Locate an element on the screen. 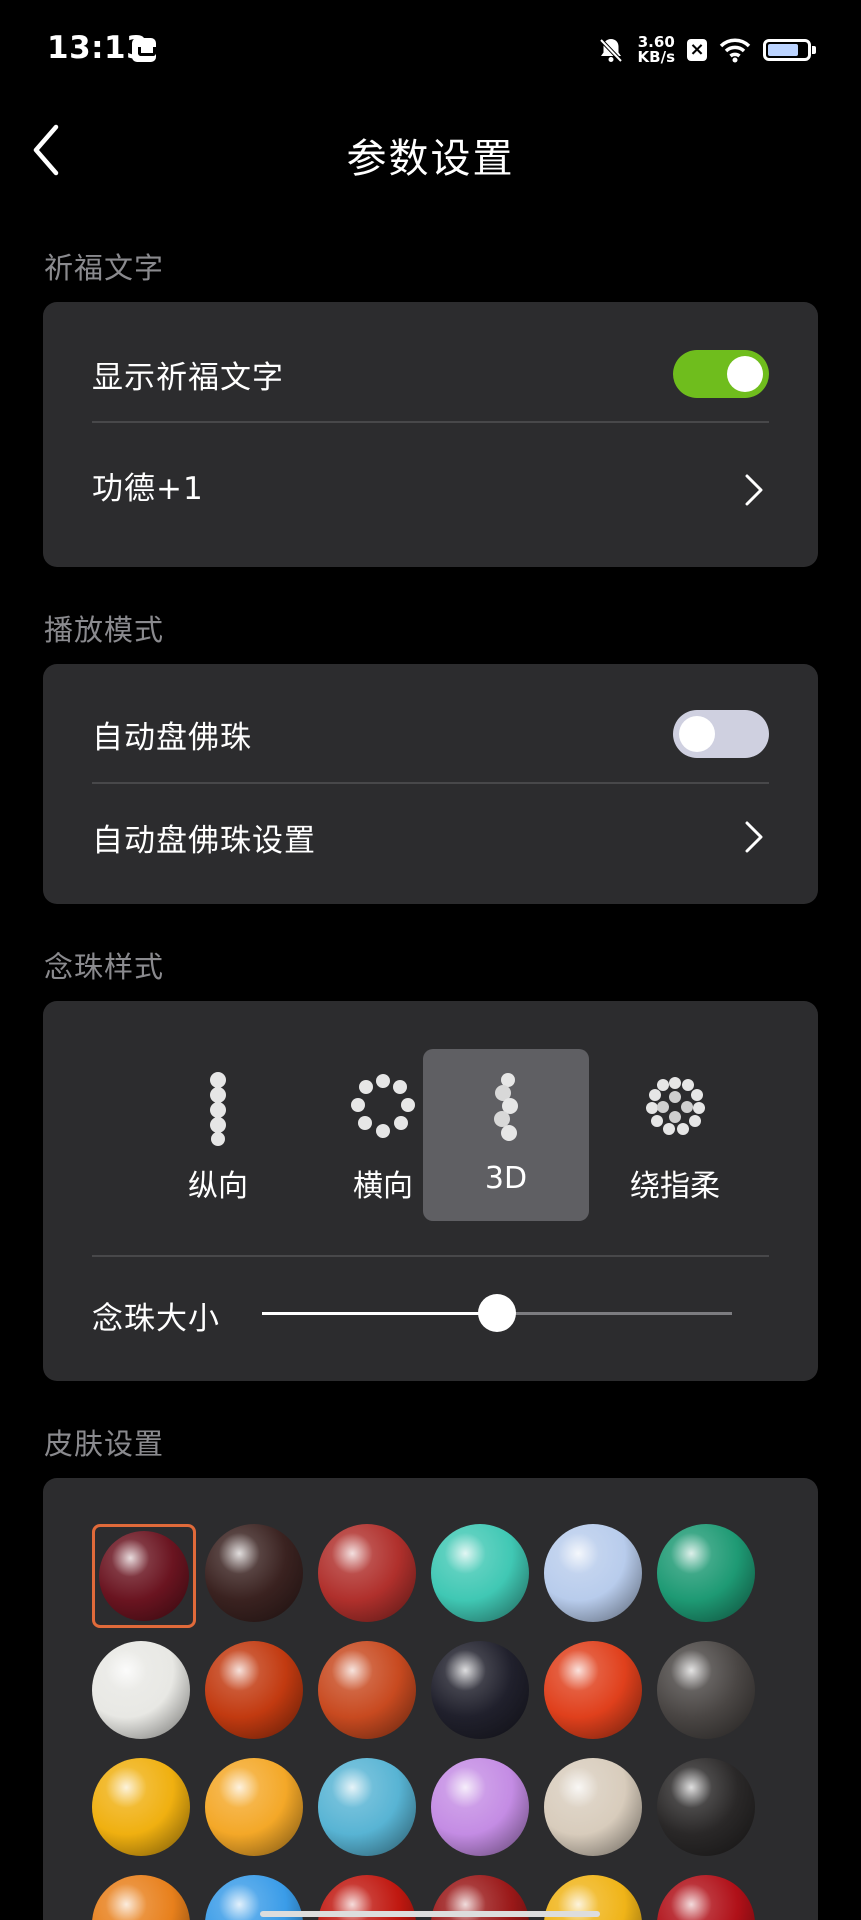  style-option-3d: 3D is located at coordinates (506, 1135).